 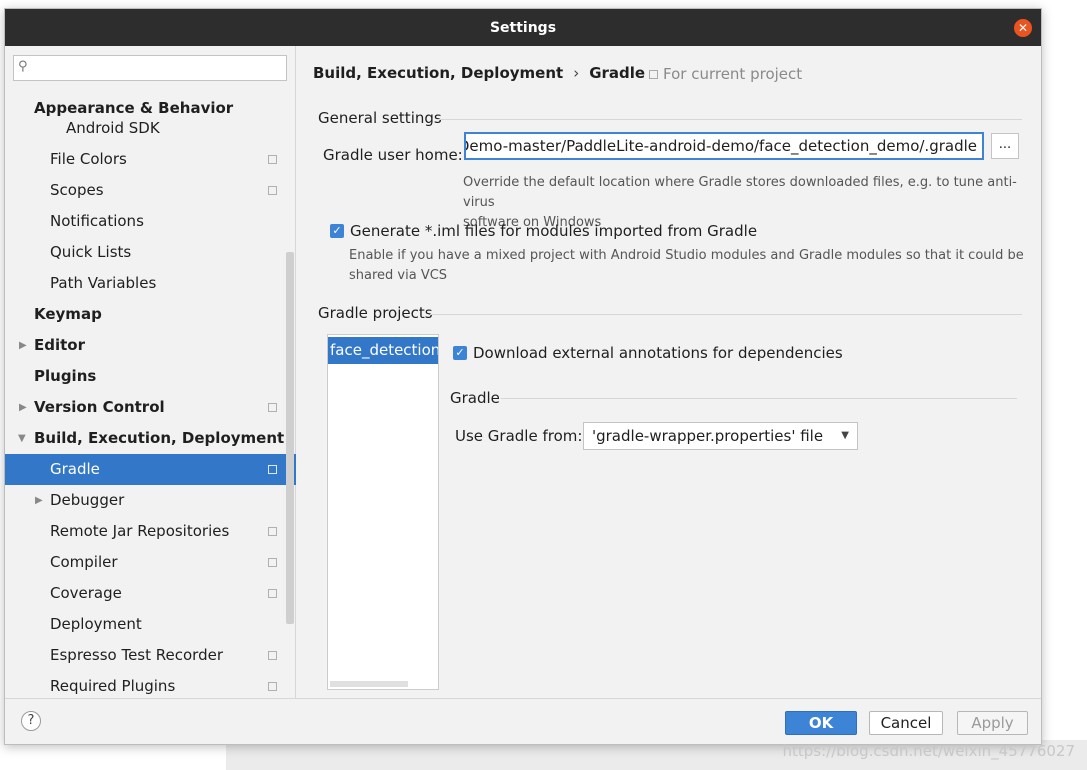 What do you see at coordinates (523, 721) in the screenshot?
I see `dialog-footer: ? OK Cancel Apply` at bounding box center [523, 721].